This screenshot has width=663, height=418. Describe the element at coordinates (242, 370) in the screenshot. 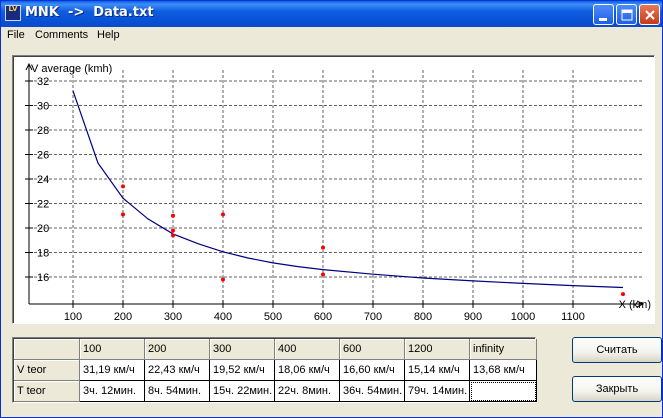

I see `table-cell: 19,52 км/ч` at that location.